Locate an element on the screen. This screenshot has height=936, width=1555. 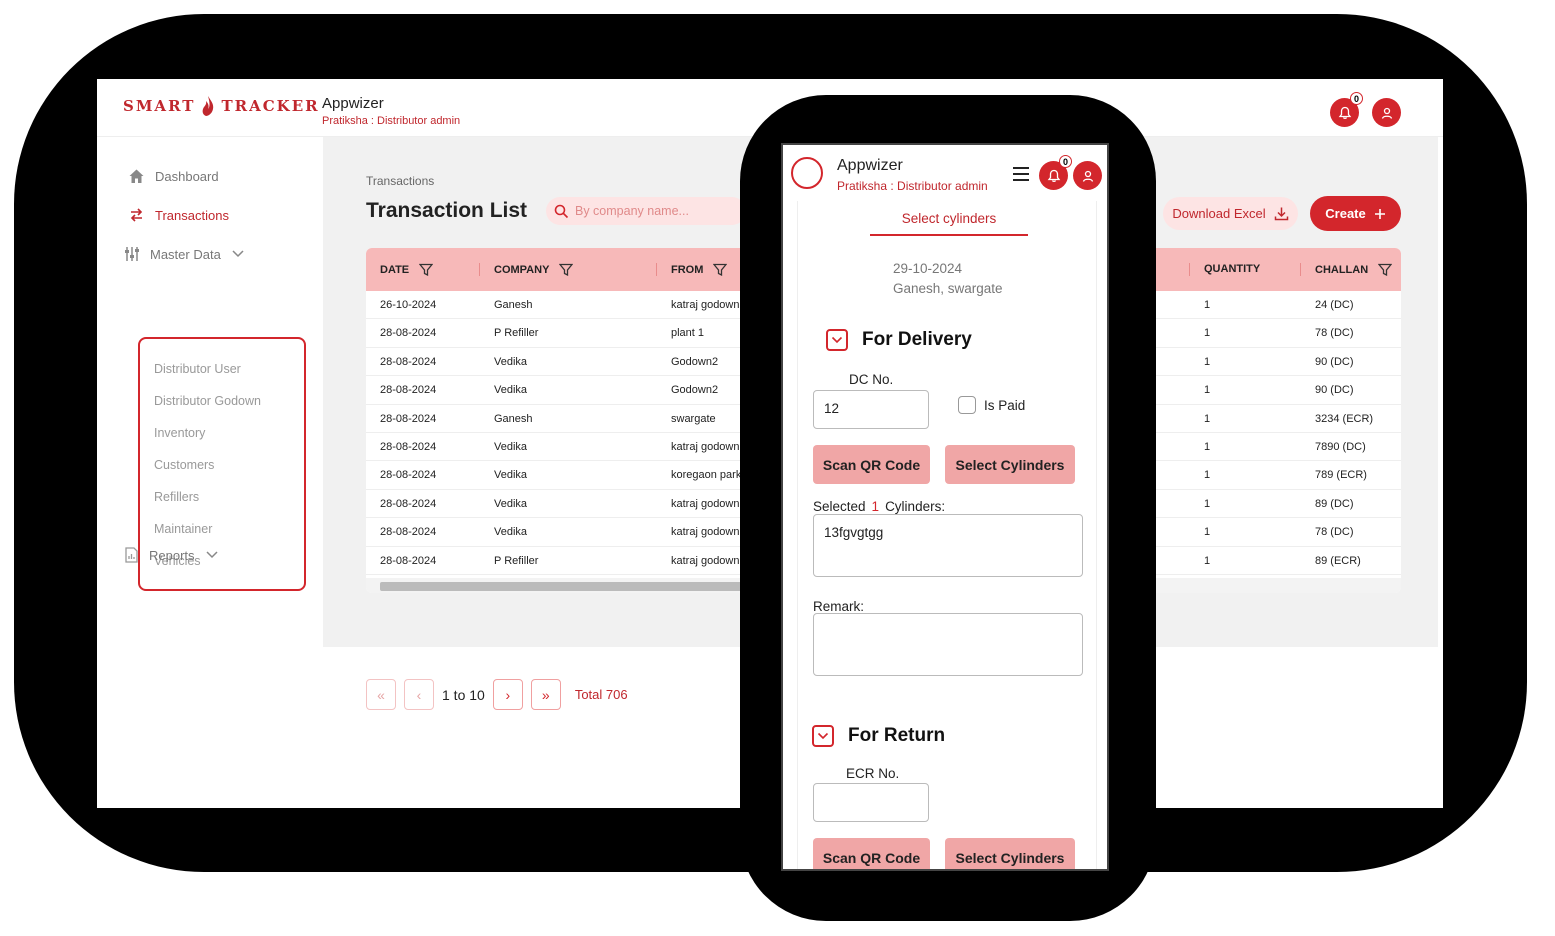
cell-from: katraj godown is located at coordinates (705, 560).